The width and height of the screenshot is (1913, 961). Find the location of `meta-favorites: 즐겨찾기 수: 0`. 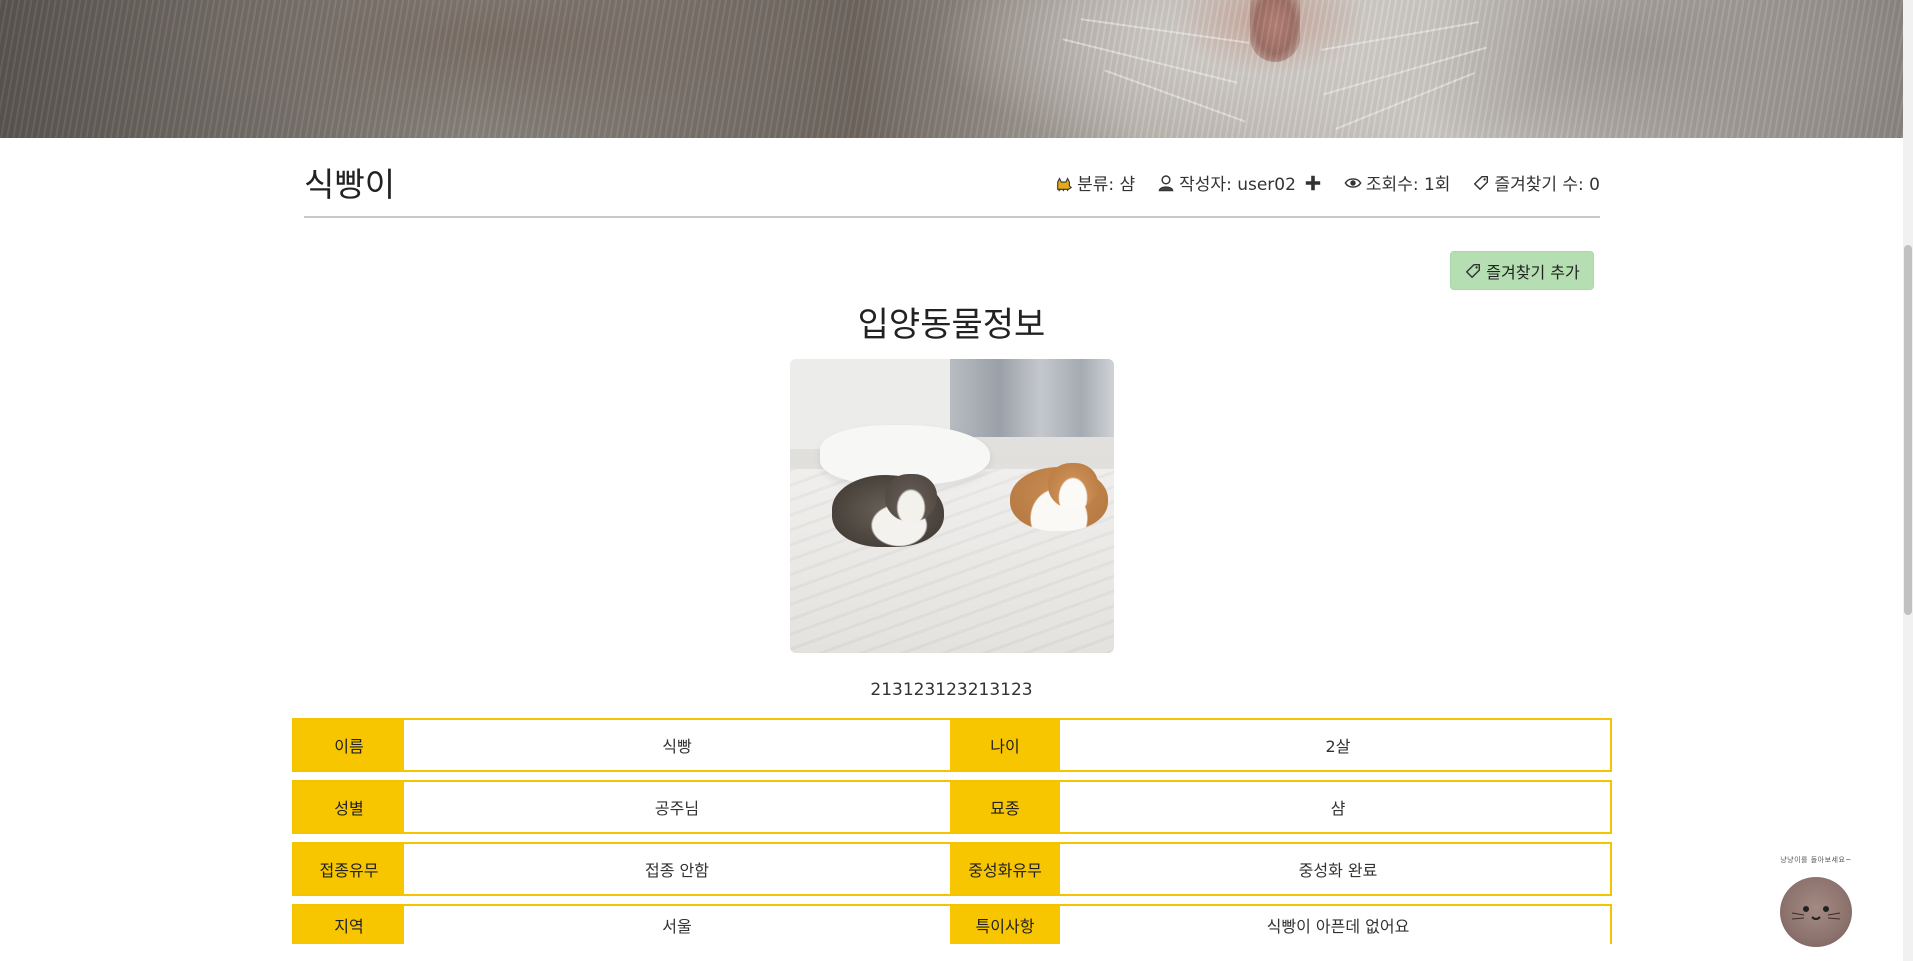

meta-favorites: 즐겨찾기 수: 0 is located at coordinates (1536, 182).